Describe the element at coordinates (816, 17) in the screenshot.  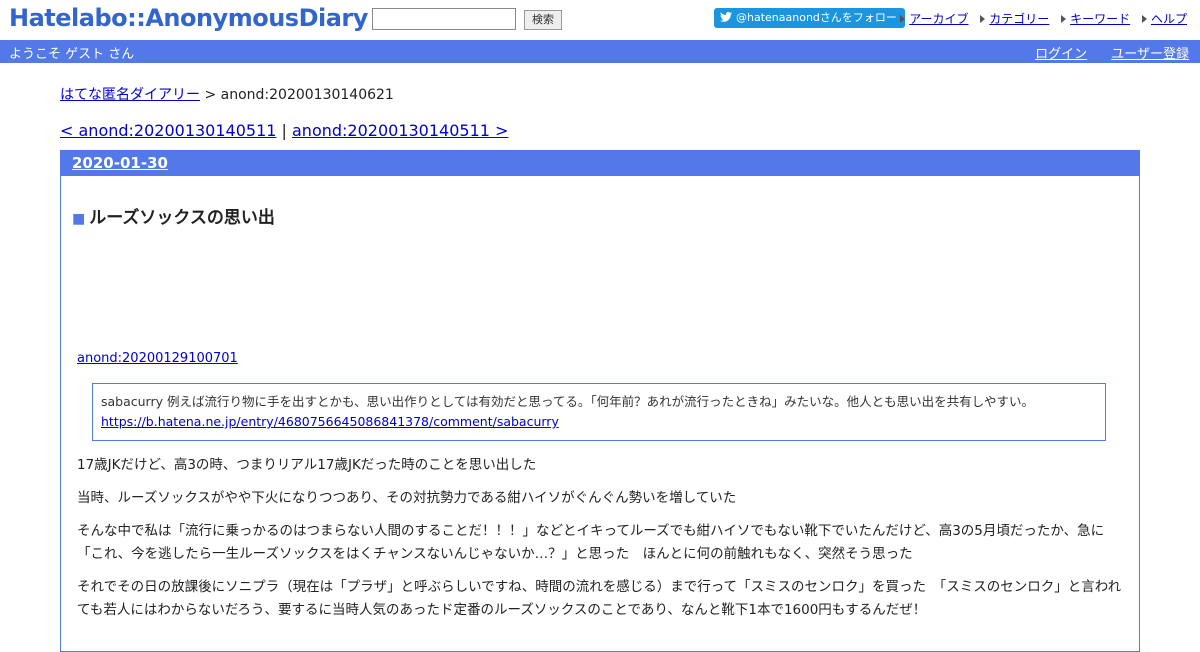
I see `follow-label: @hatenaanondさんをフォロー` at that location.